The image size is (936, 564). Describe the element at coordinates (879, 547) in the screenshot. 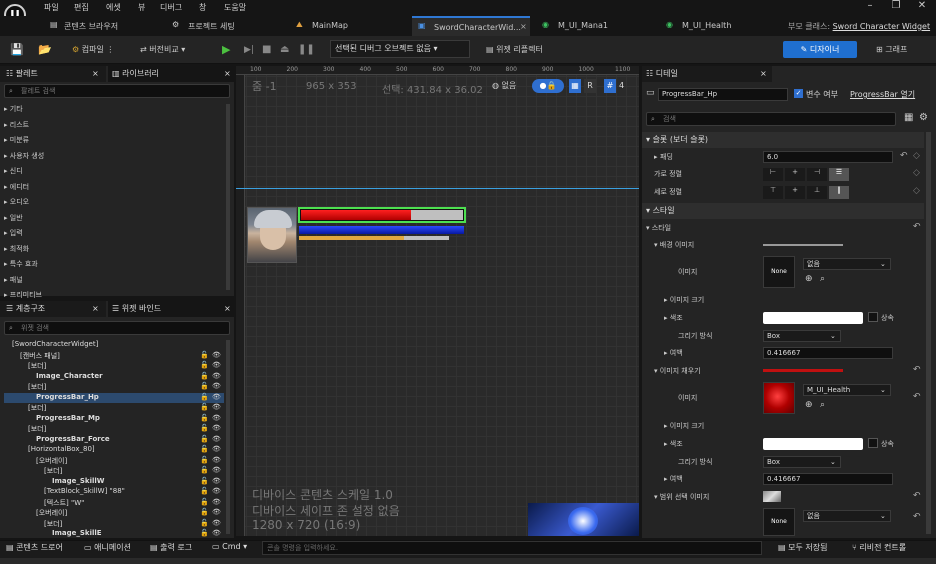

I see `source-control-button: ⑂ 리비전 컨트롤` at that location.